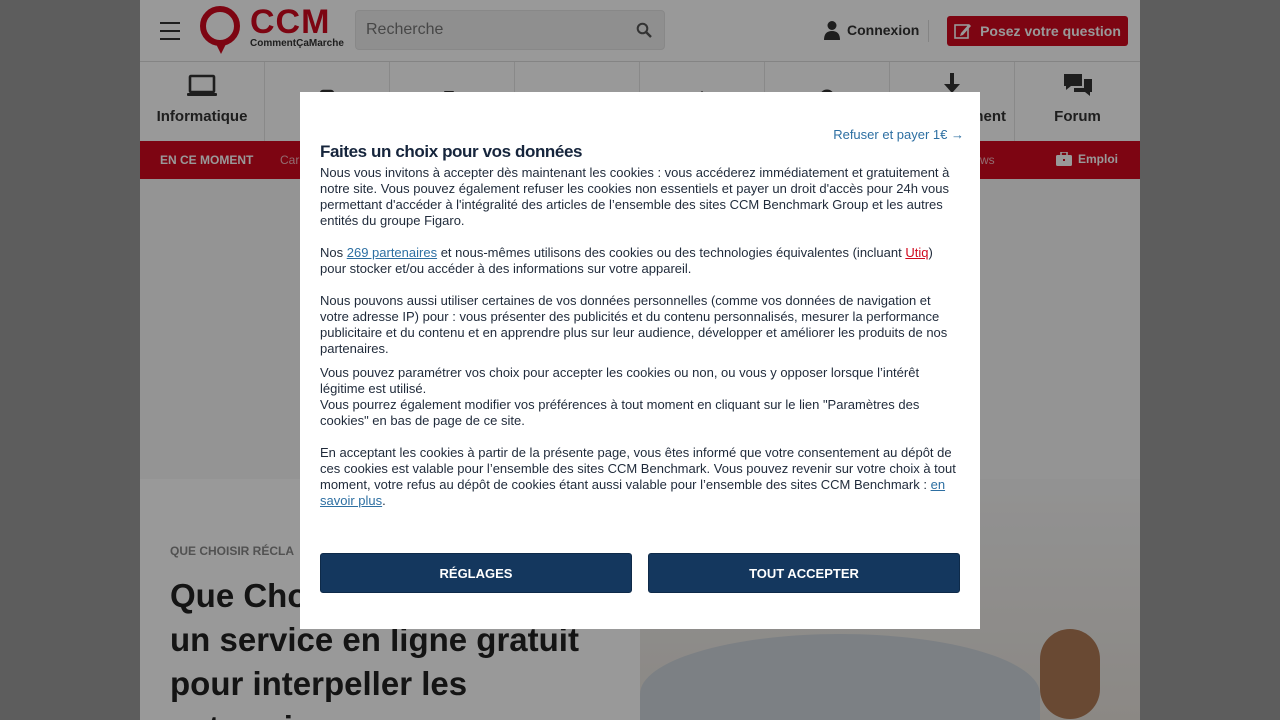 This screenshot has width=1280, height=720. What do you see at coordinates (916, 252) in the screenshot?
I see `utiq-link: Utiq` at bounding box center [916, 252].